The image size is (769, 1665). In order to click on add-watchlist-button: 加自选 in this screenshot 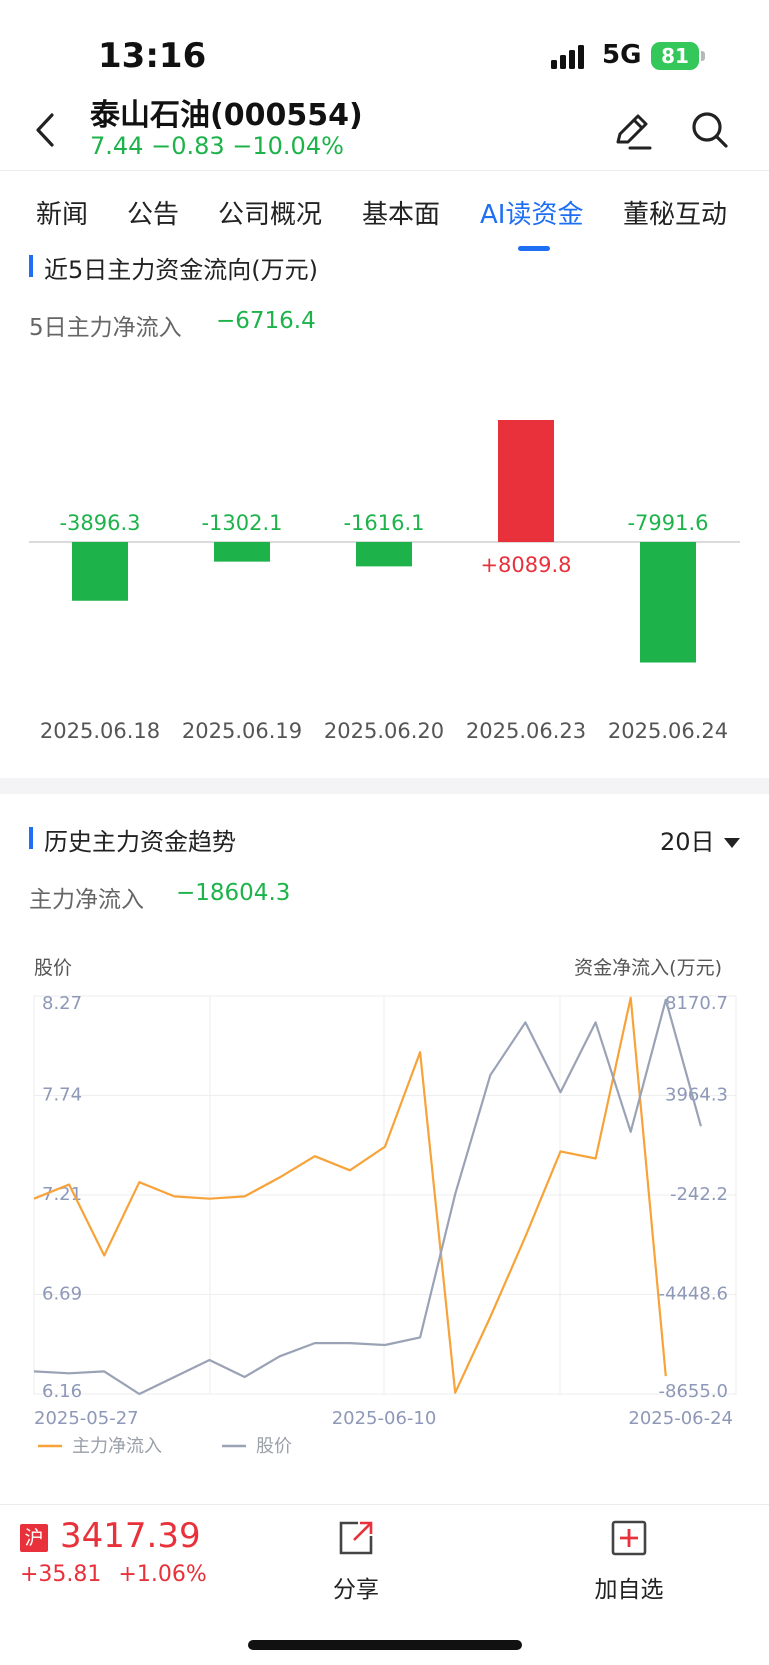, I will do `click(629, 1562)`.